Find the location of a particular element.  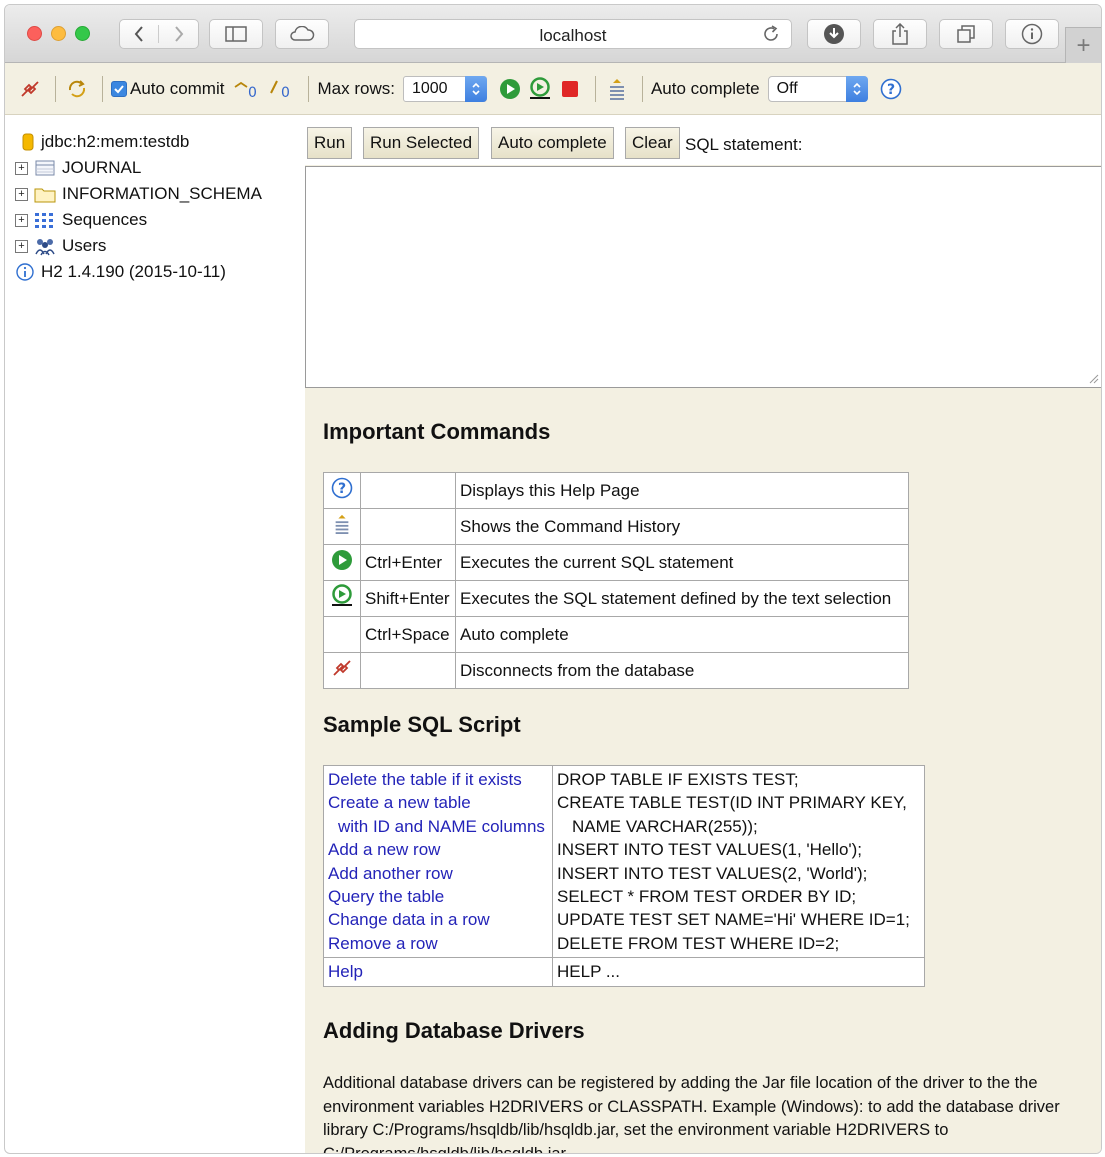

icloud-tabs-button is located at coordinates (302, 34).